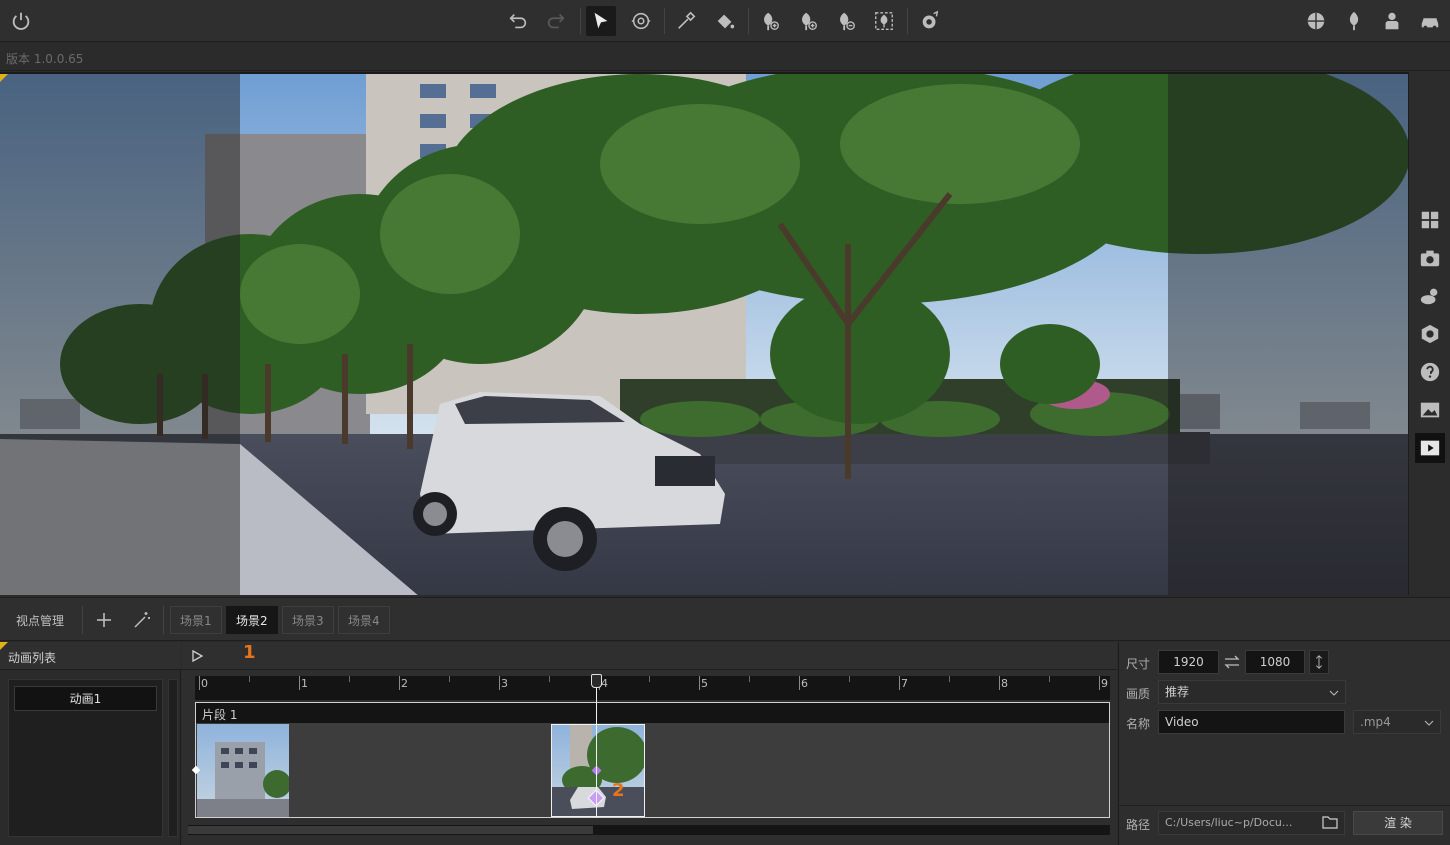 The height and width of the screenshot is (845, 1450). Describe the element at coordinates (252, 620) in the screenshot. I see `scene-tab-2: 场景2` at that location.